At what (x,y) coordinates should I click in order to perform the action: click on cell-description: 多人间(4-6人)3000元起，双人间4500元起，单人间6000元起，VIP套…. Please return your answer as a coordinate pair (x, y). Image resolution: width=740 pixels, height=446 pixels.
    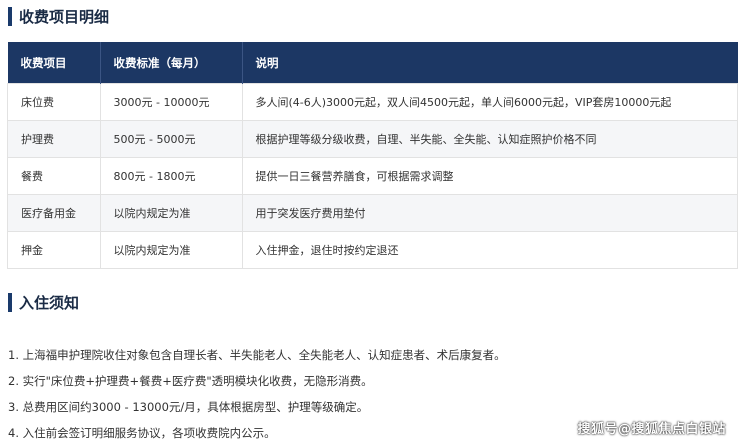
    Looking at the image, I should click on (489, 102).